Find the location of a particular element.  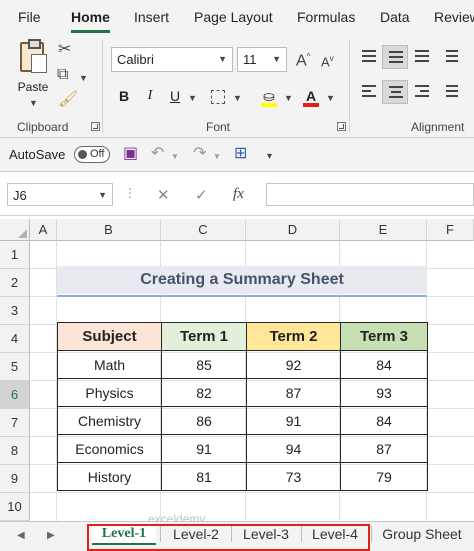

cut-icon: ✂ is located at coordinates (64, 50).